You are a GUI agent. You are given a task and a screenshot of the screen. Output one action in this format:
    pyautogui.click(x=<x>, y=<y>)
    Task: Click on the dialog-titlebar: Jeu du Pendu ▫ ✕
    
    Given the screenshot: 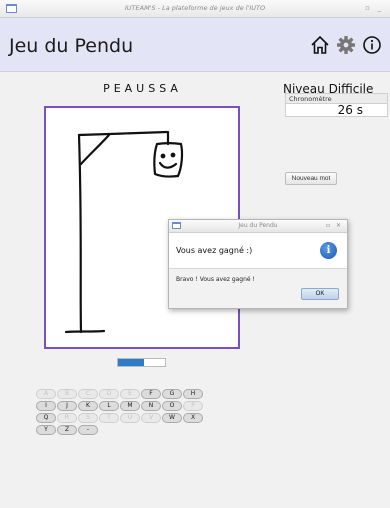 What is the action you would take?
    pyautogui.click(x=258, y=226)
    